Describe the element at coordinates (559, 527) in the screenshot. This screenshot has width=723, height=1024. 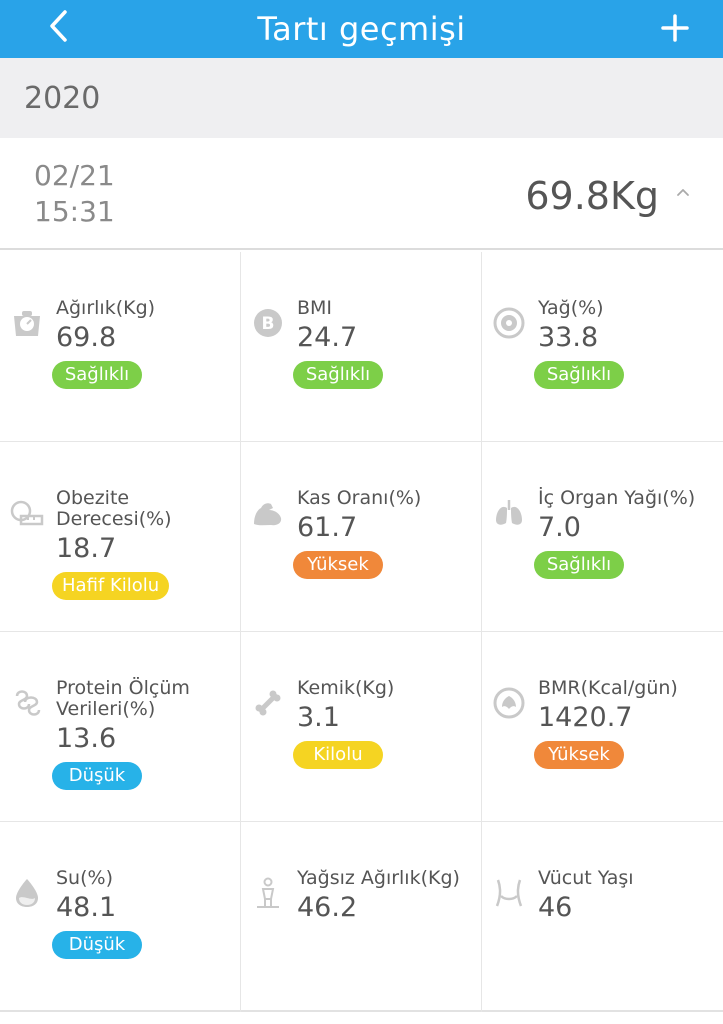
I see `metric-value: 7.0` at that location.